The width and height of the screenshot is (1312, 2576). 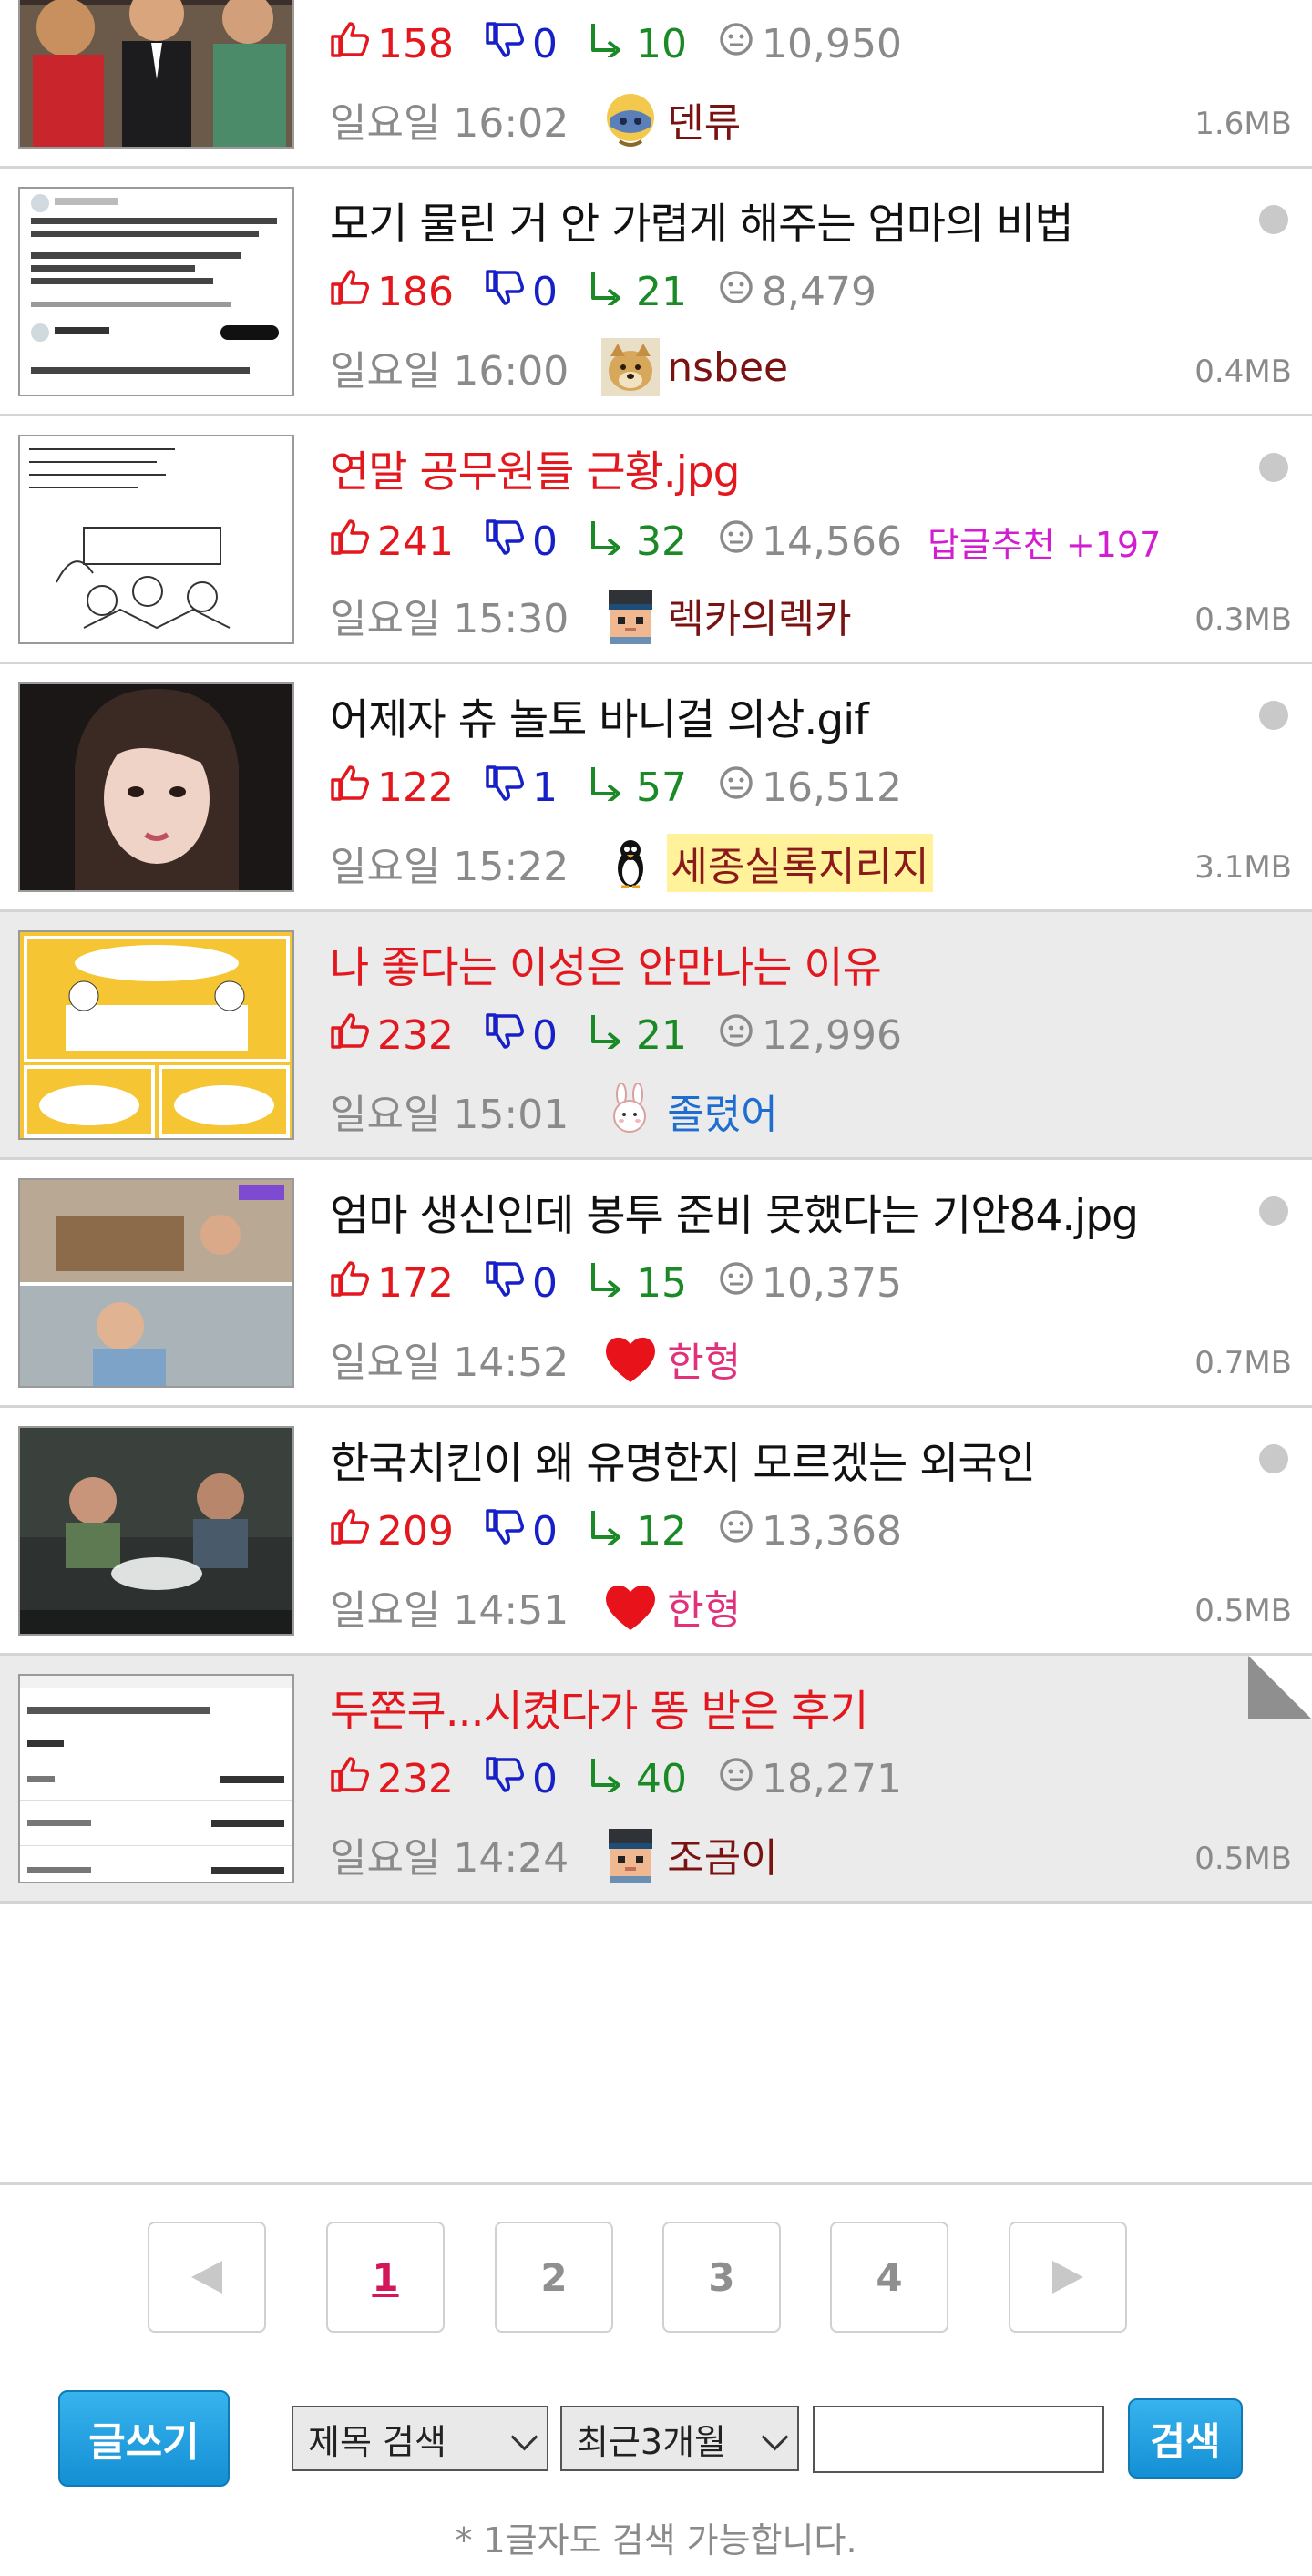 I want to click on chevron-left-icon, so click(x=206, y=2278).